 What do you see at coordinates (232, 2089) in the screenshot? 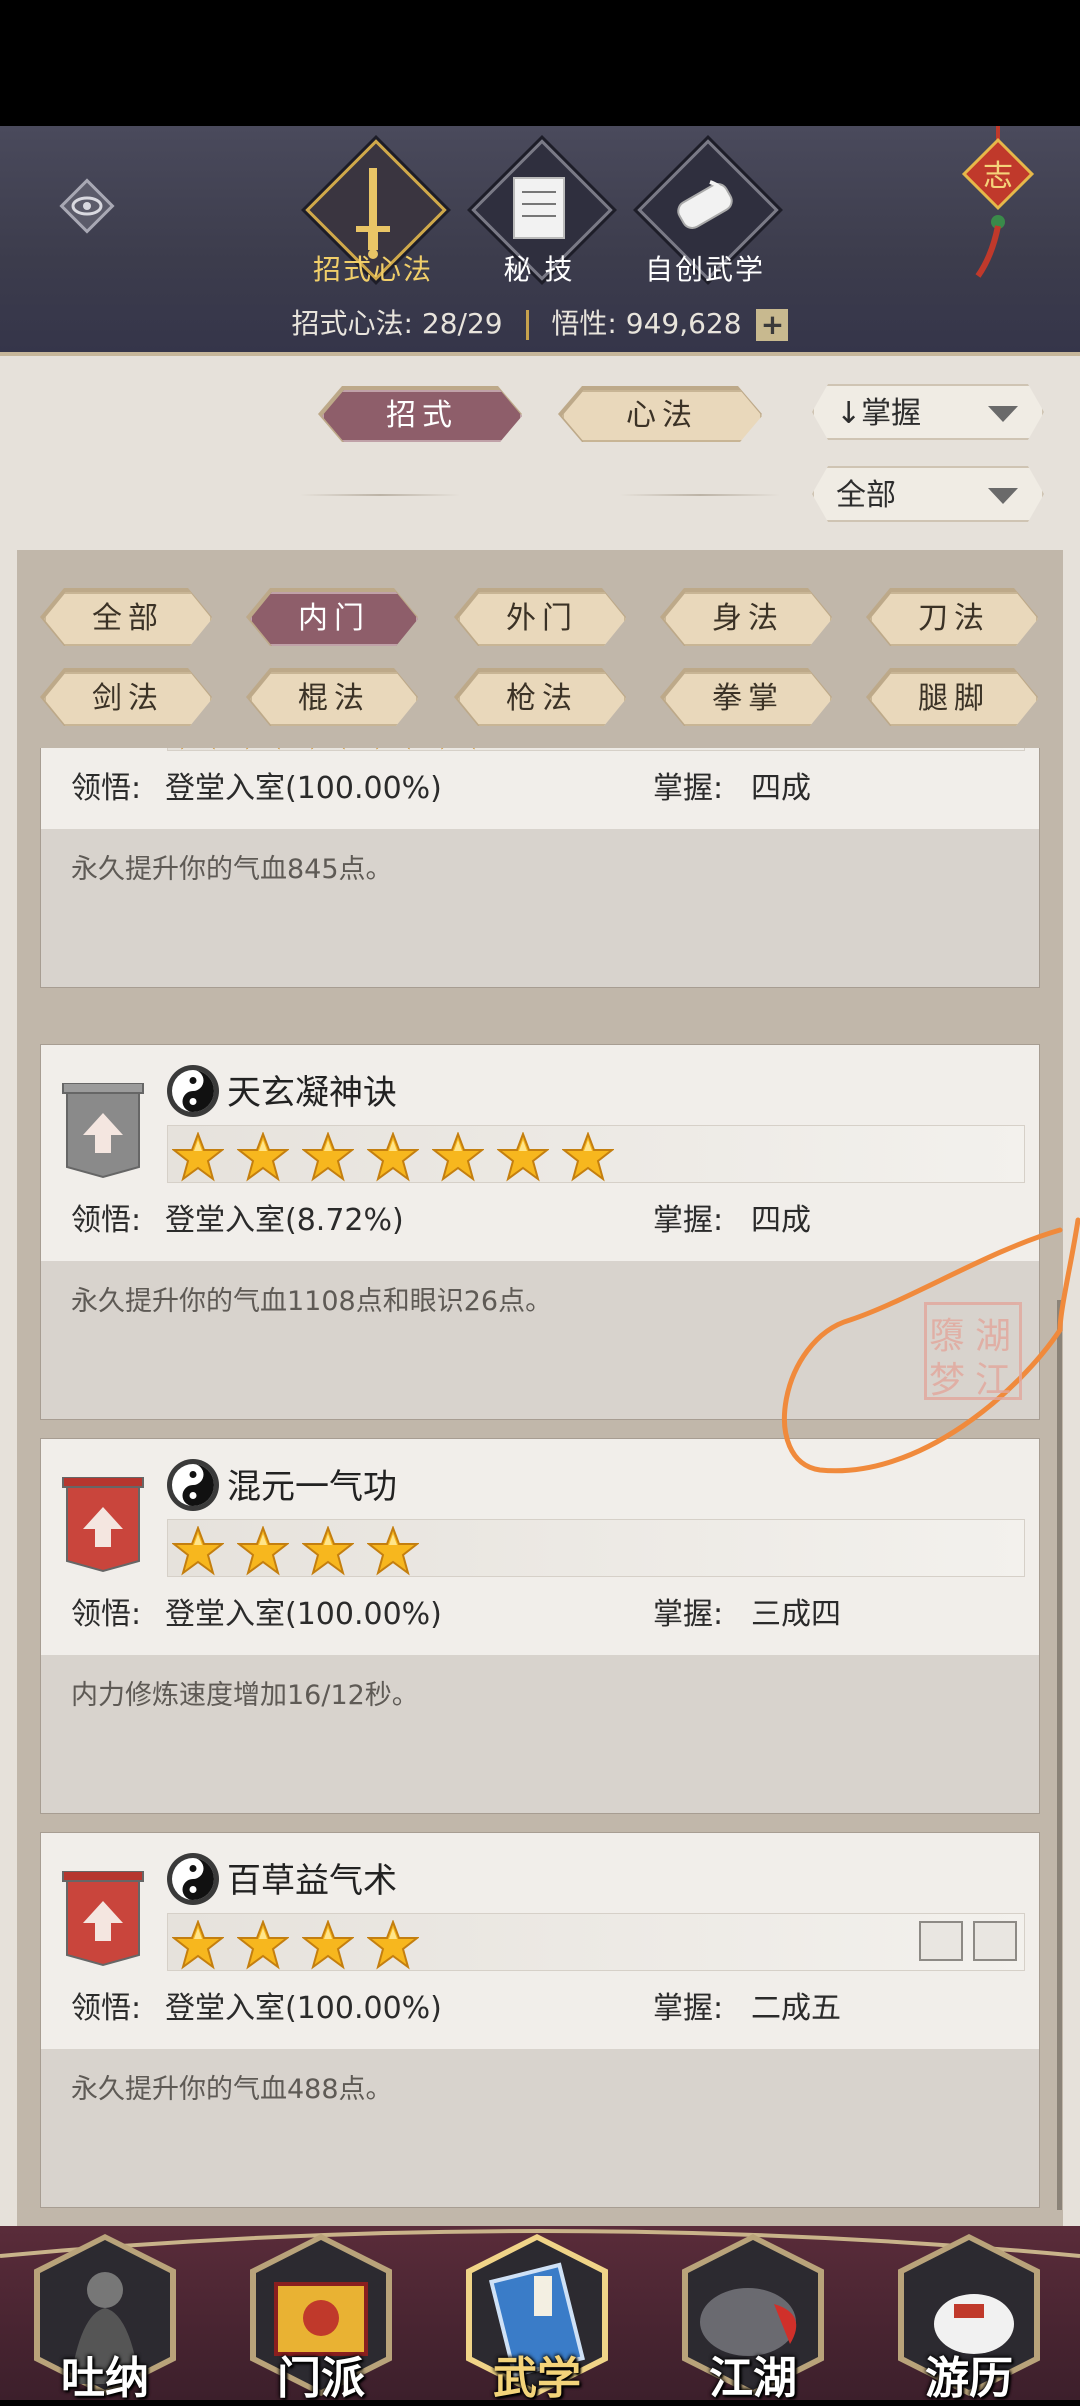
I see `skill-description: 永久提升你的气血488点。` at bounding box center [232, 2089].